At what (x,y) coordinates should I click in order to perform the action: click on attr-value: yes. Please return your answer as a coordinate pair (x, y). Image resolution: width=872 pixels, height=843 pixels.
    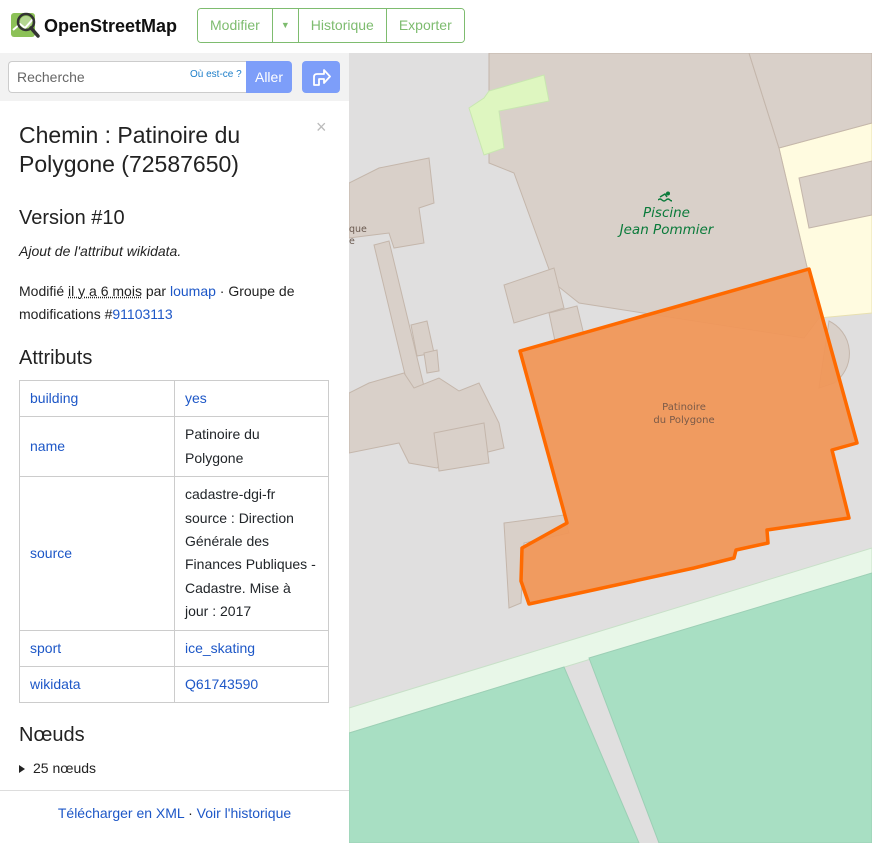
    Looking at the image, I should click on (251, 398).